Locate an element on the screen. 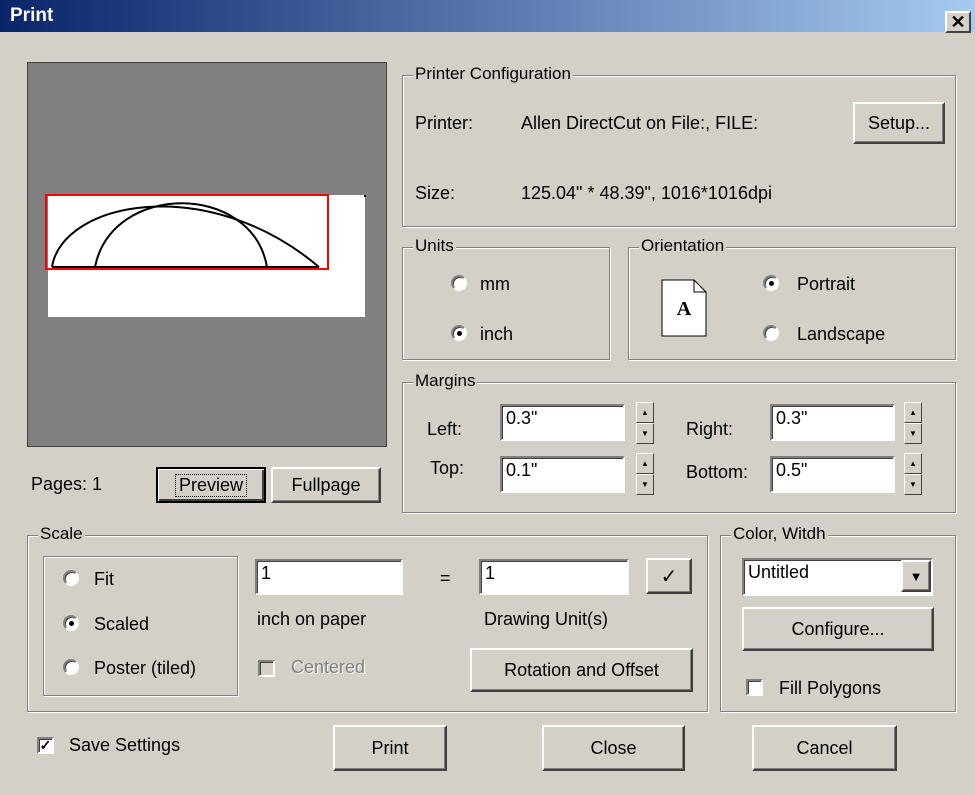  margins-label: Margins is located at coordinates (445, 381).